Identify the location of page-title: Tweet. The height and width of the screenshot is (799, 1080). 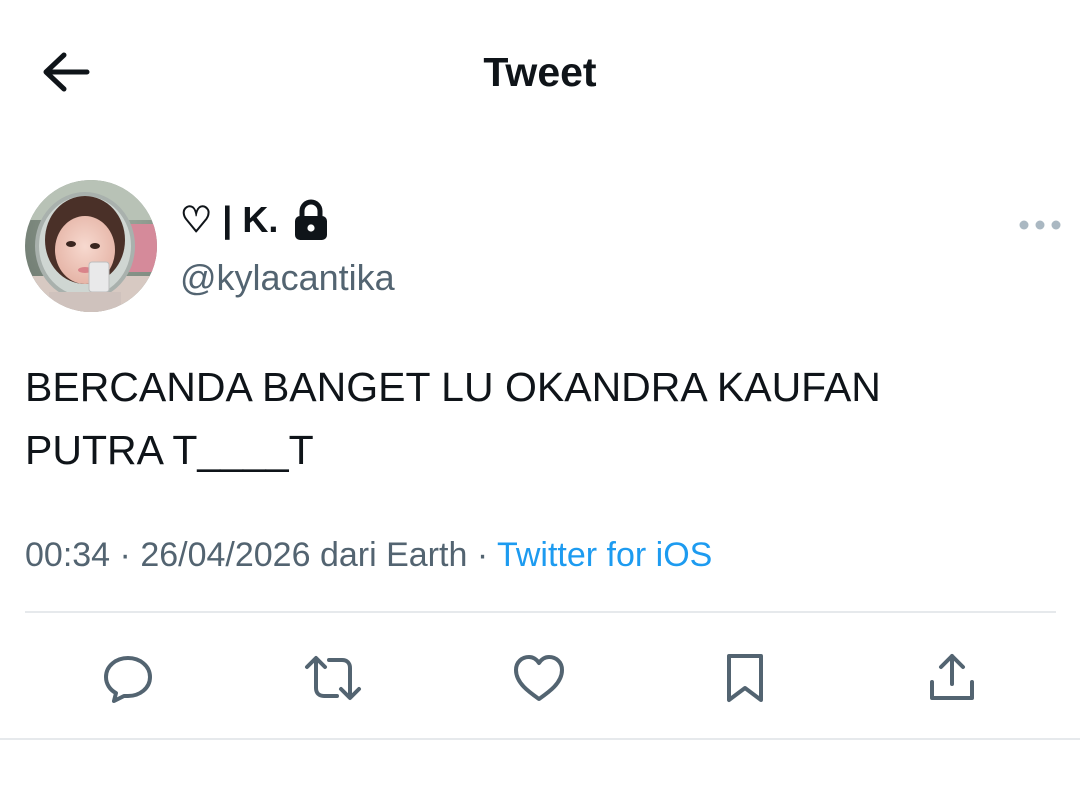
(540, 72).